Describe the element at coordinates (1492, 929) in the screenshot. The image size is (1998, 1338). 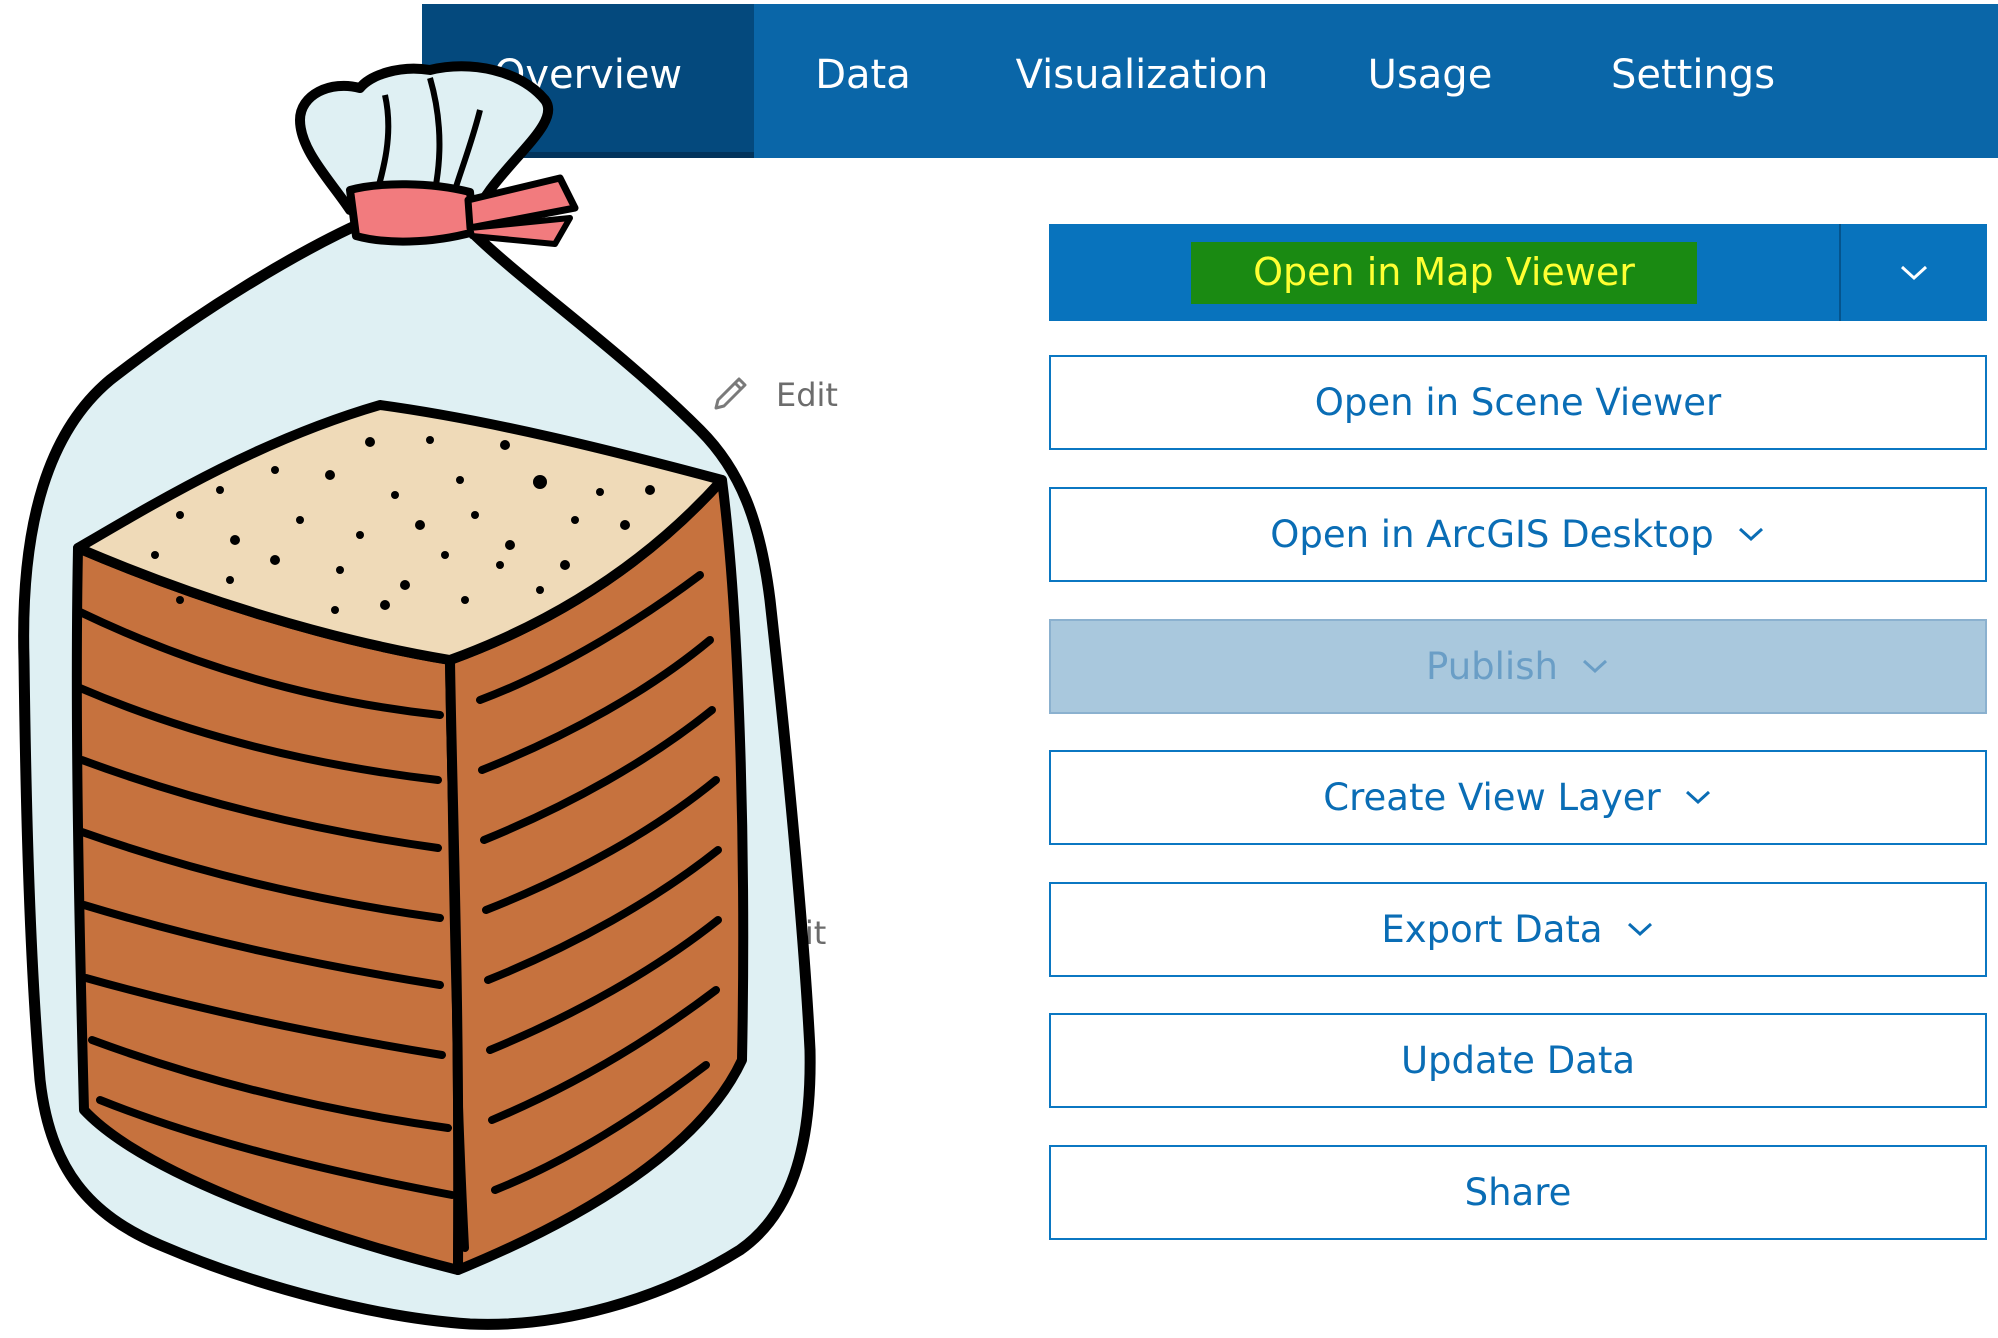
I see `export-data-label: Export Data` at that location.